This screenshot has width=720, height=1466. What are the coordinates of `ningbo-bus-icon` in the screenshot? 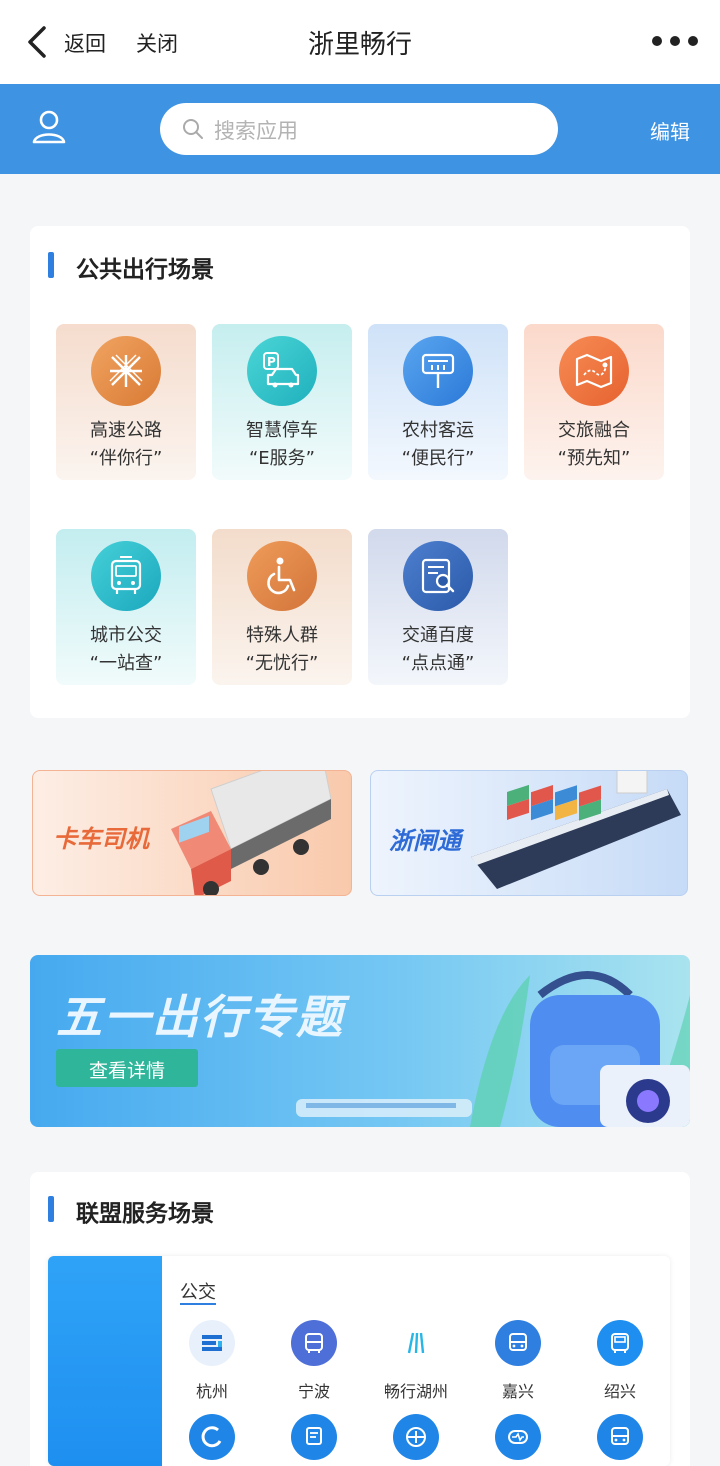 It's located at (314, 1343).